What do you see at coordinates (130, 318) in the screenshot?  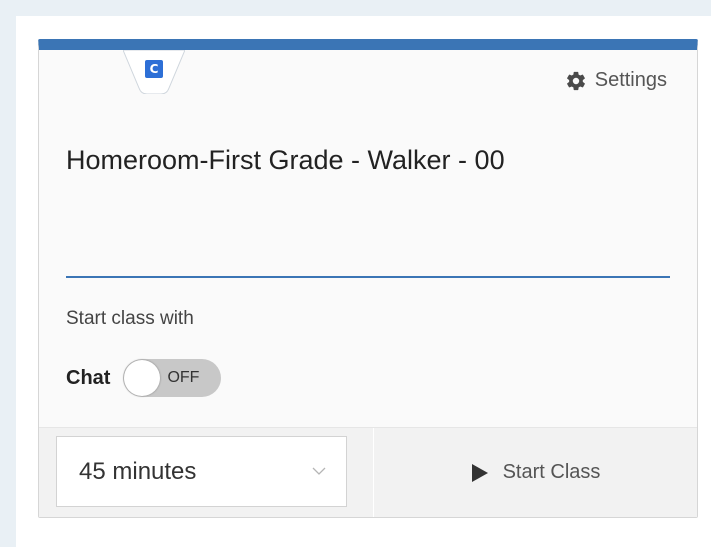 I see `start-with-label: Start class with` at bounding box center [130, 318].